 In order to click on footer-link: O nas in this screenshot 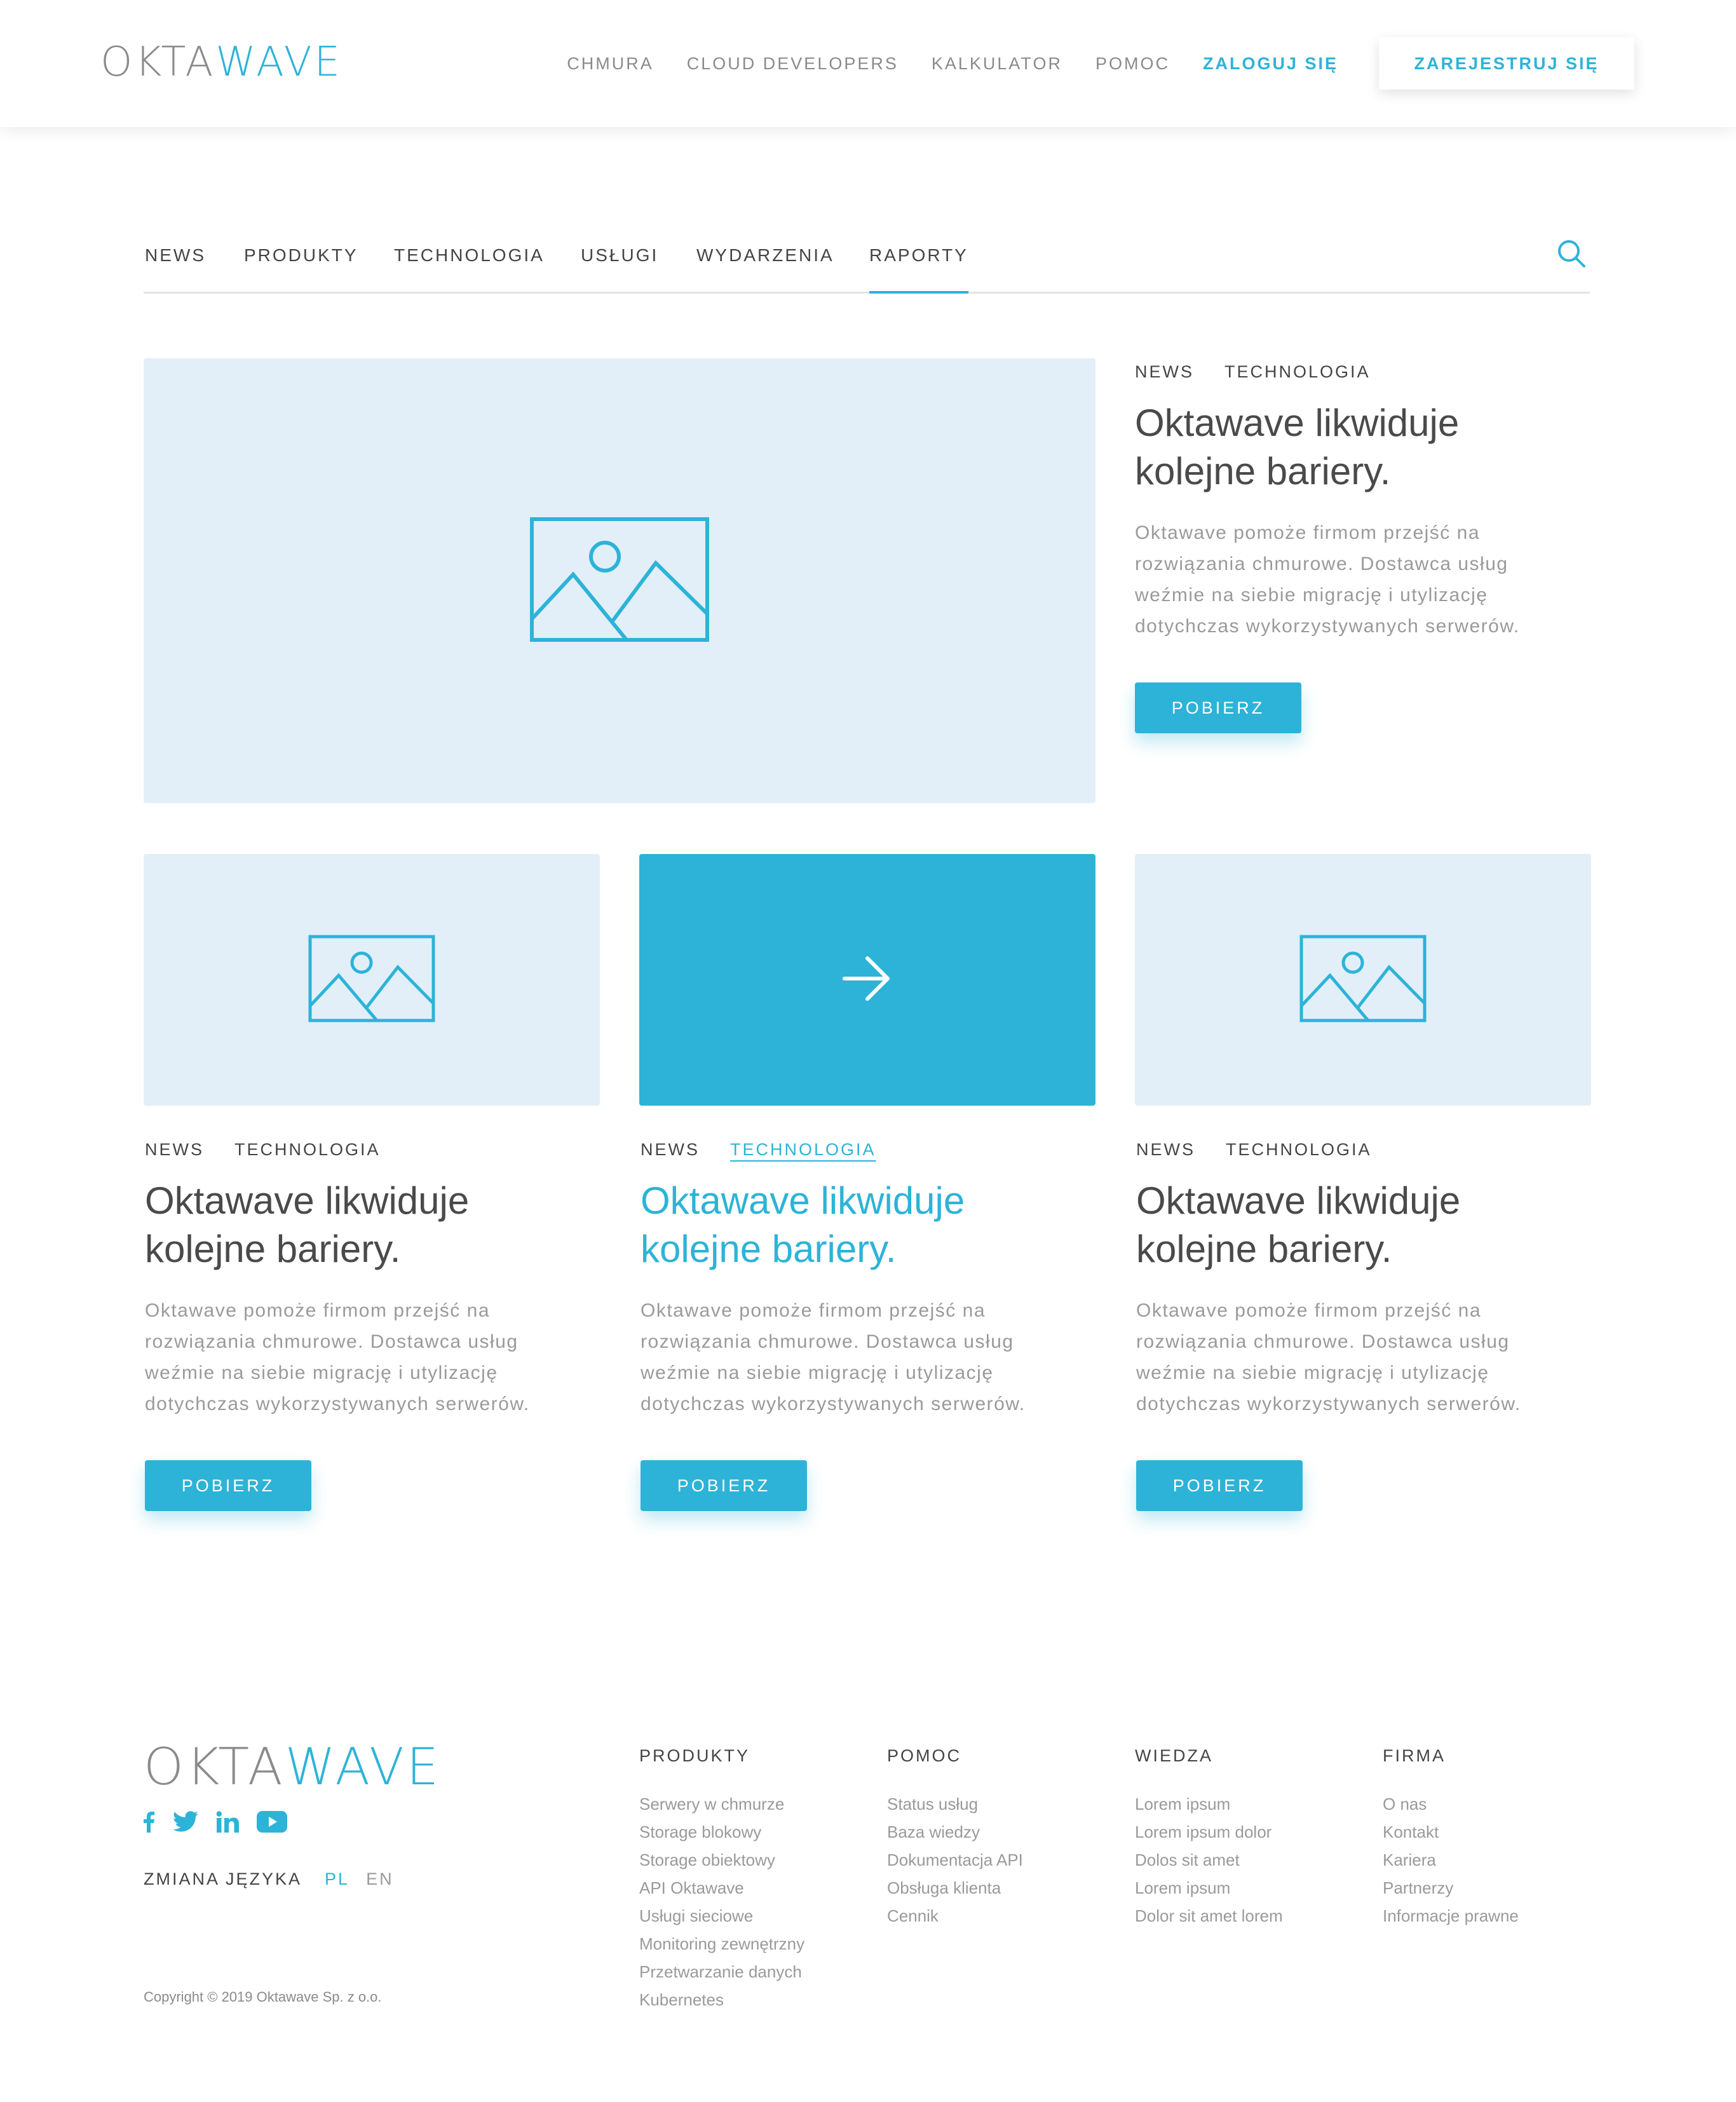, I will do `click(1451, 1804)`.